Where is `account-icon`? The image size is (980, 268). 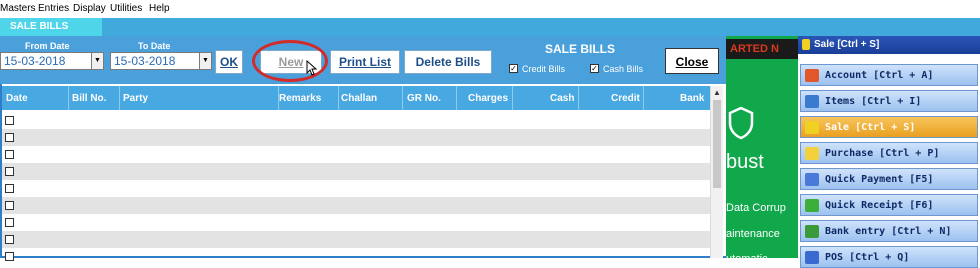
account-icon is located at coordinates (812, 75).